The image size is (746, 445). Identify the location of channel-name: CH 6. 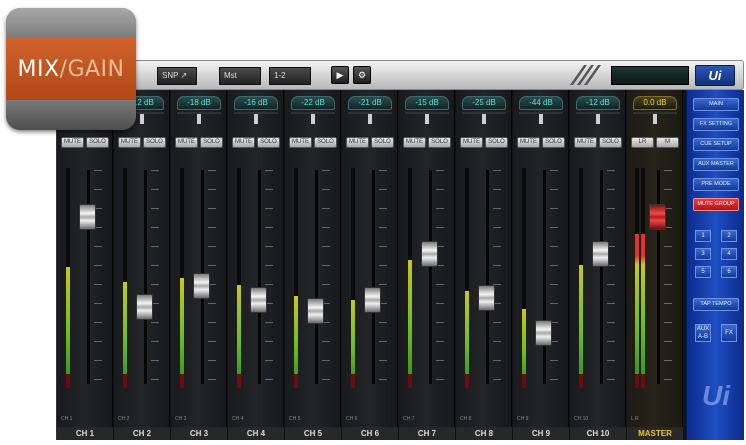
(370, 433).